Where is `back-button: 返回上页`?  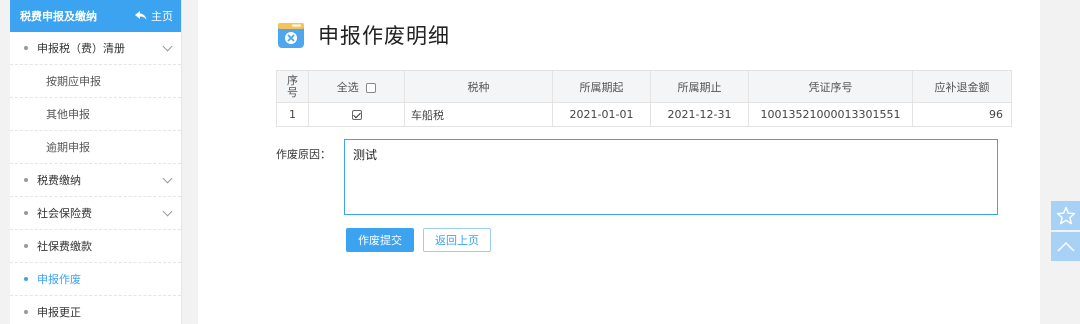
back-button: 返回上页 is located at coordinates (457, 240).